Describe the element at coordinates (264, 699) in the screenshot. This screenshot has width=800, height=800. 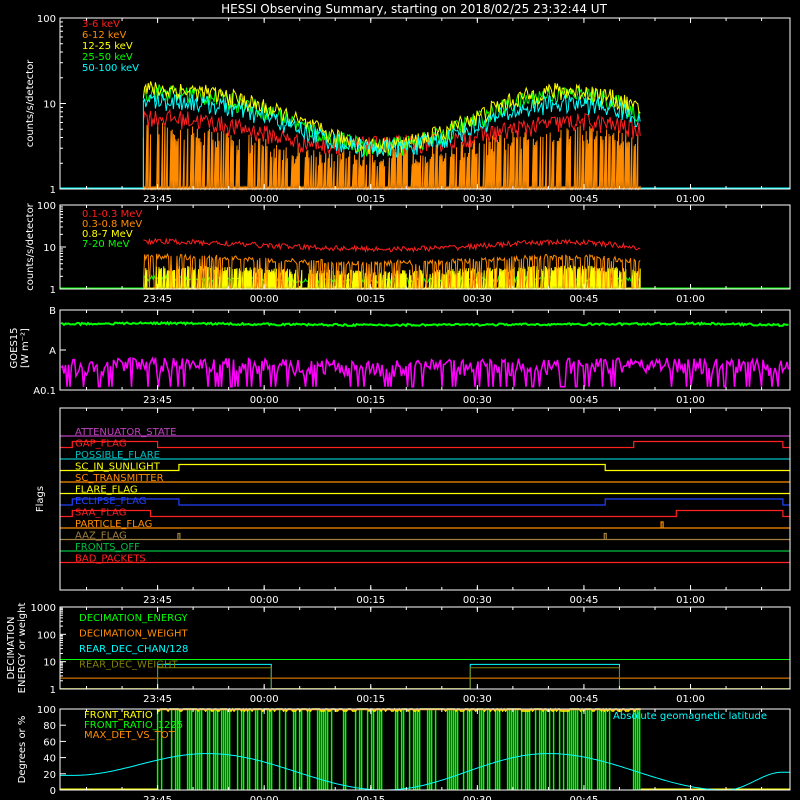
I see `decimation-time-label: 00:00` at that location.